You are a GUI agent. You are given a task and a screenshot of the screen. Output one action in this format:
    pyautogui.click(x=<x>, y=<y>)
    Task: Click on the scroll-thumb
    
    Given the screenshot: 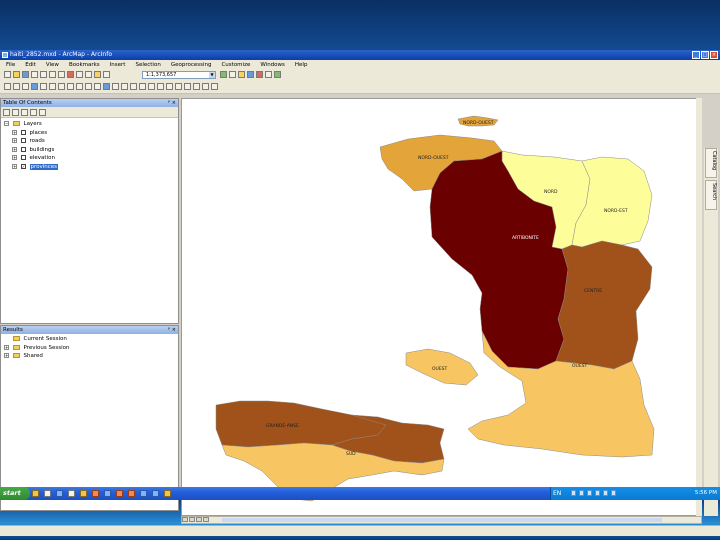 What is the action you would take?
    pyautogui.click(x=442, y=520)
    